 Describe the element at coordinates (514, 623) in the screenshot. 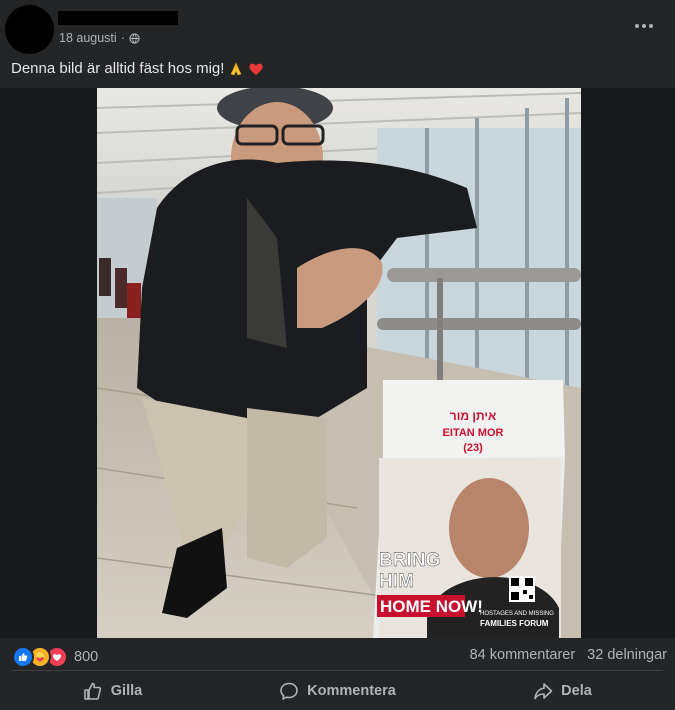

I see `sign-org-line2: FAMILIES FORUM` at that location.